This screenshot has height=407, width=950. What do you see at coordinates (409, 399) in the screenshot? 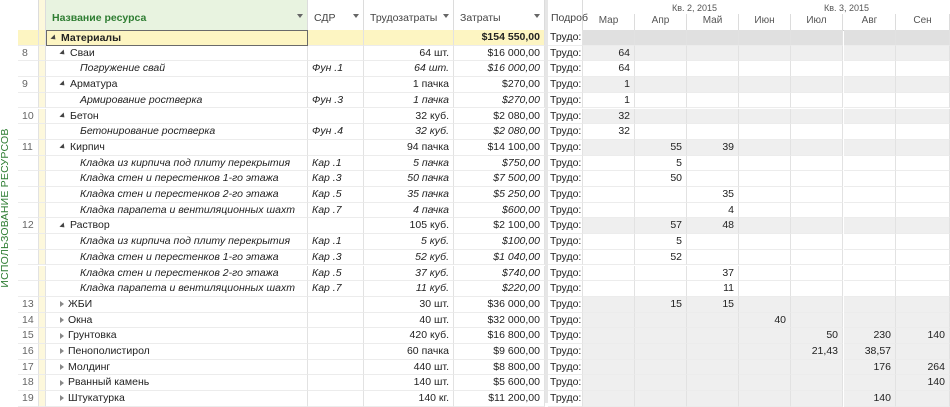
I see `work-cell: 140 кг.` at bounding box center [409, 399].